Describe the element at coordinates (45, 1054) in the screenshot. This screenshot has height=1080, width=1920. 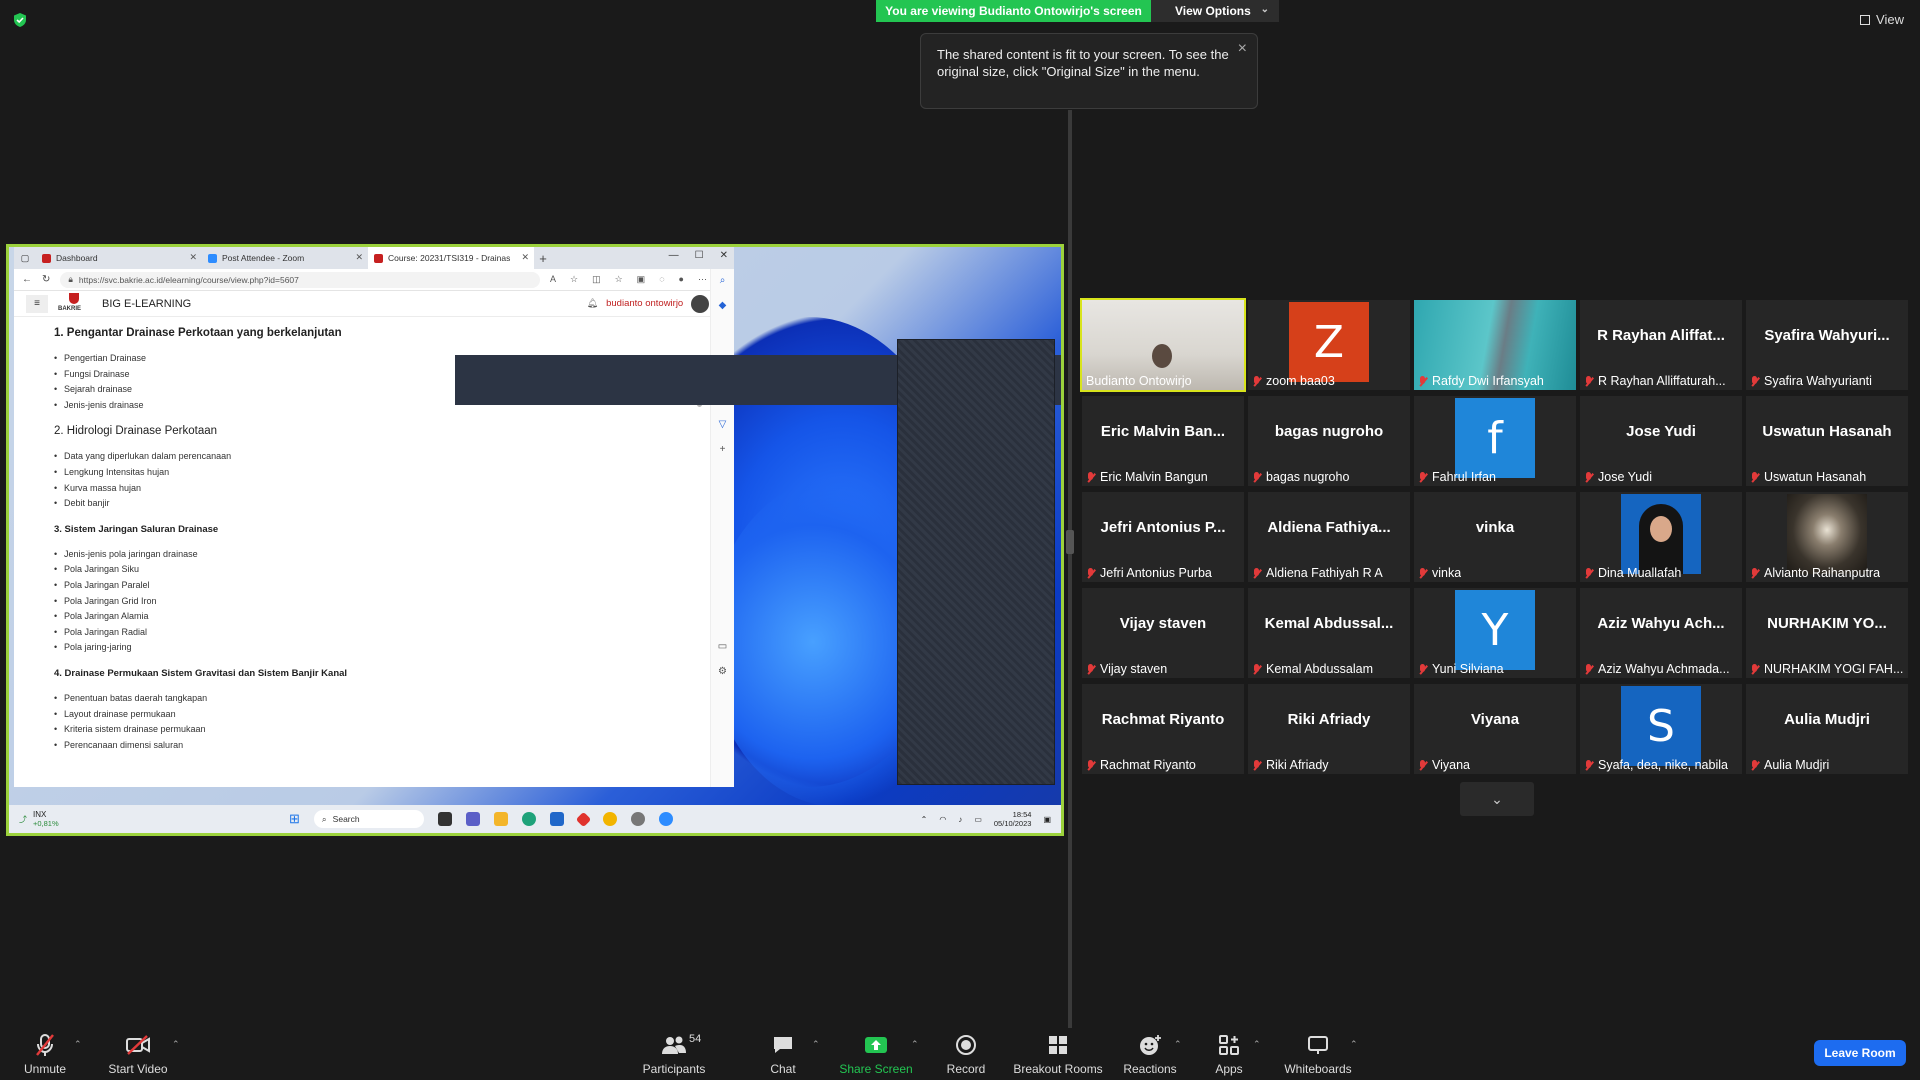
I see `unmute-button: Unmute` at that location.